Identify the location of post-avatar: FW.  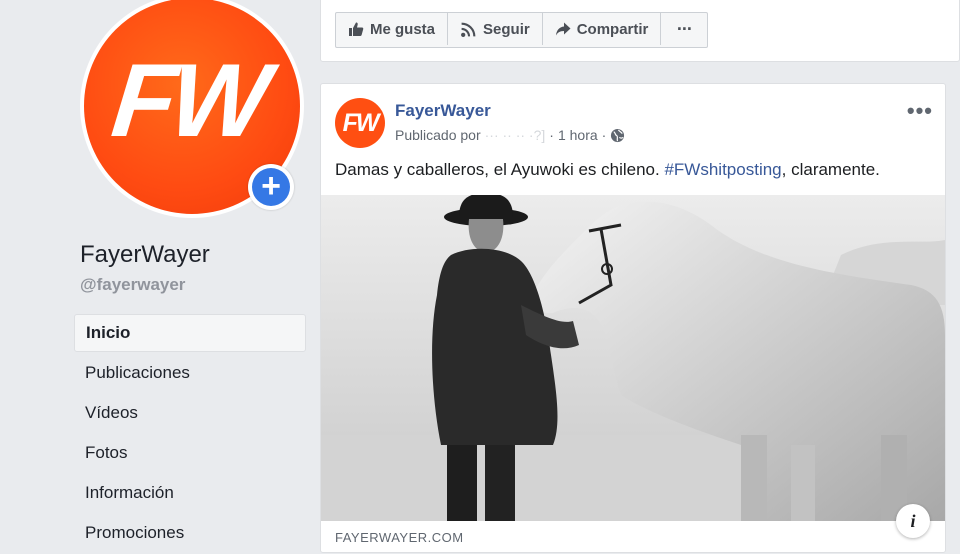
(360, 123).